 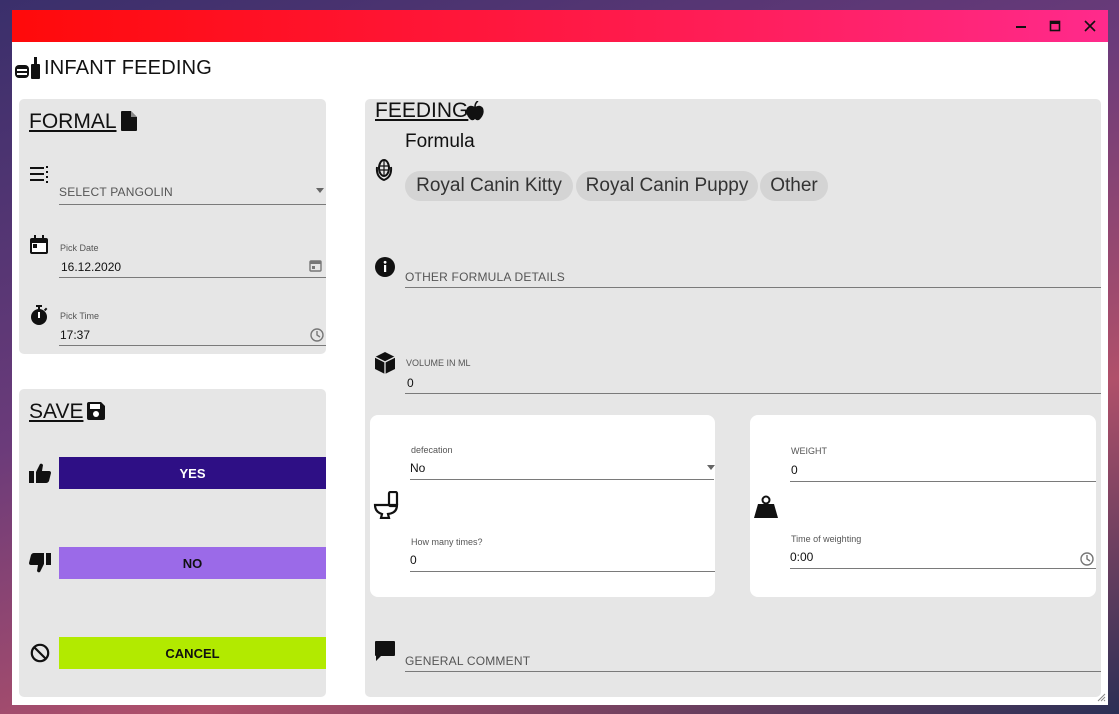 I want to click on maximize-button, so click(x=1055, y=26).